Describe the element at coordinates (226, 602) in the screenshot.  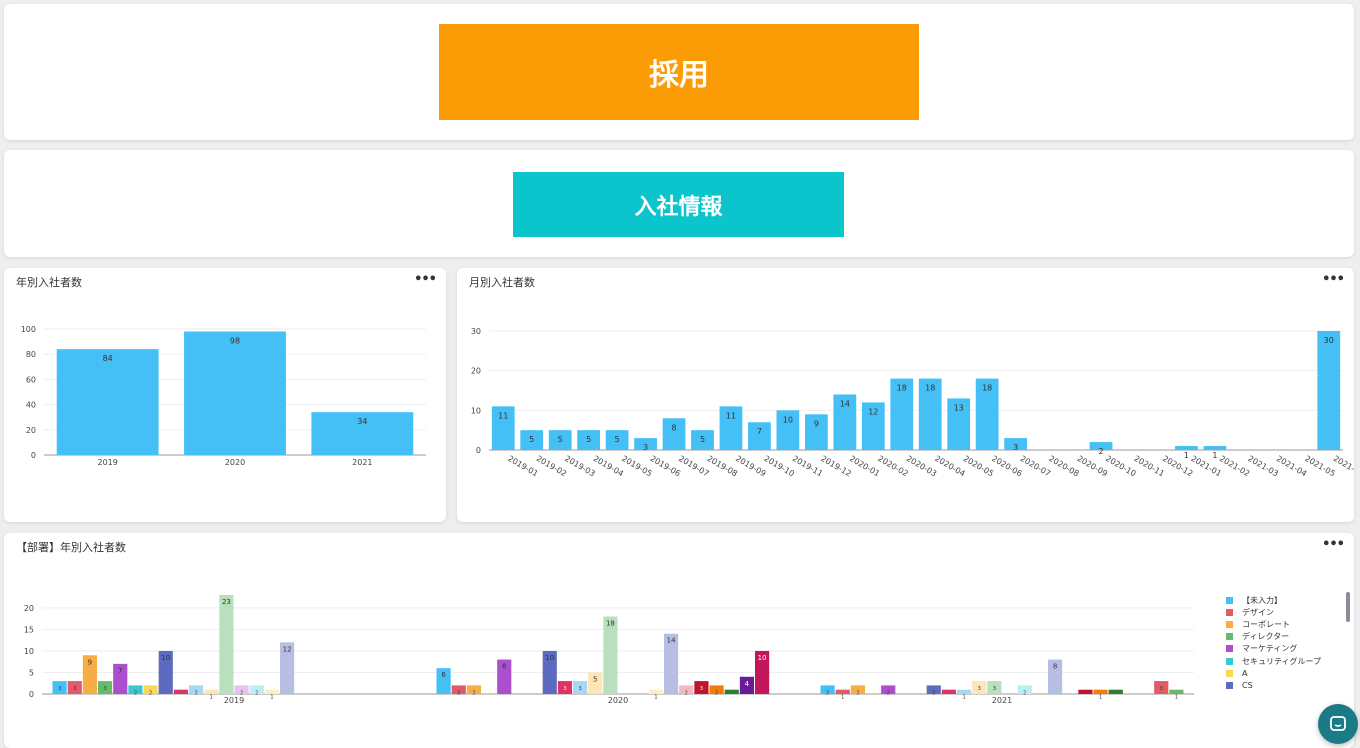
I see `data-label: 23` at that location.